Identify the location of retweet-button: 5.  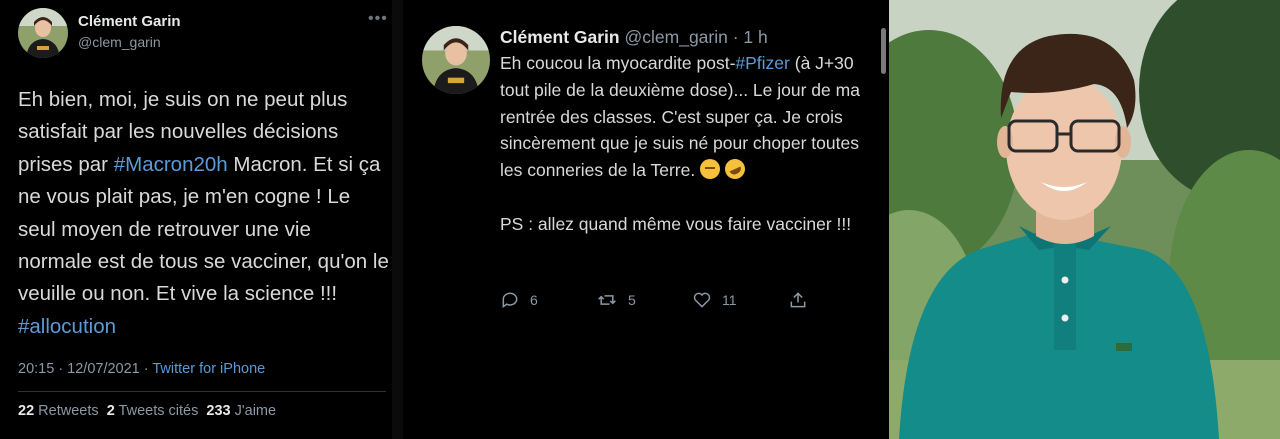
(616, 300).